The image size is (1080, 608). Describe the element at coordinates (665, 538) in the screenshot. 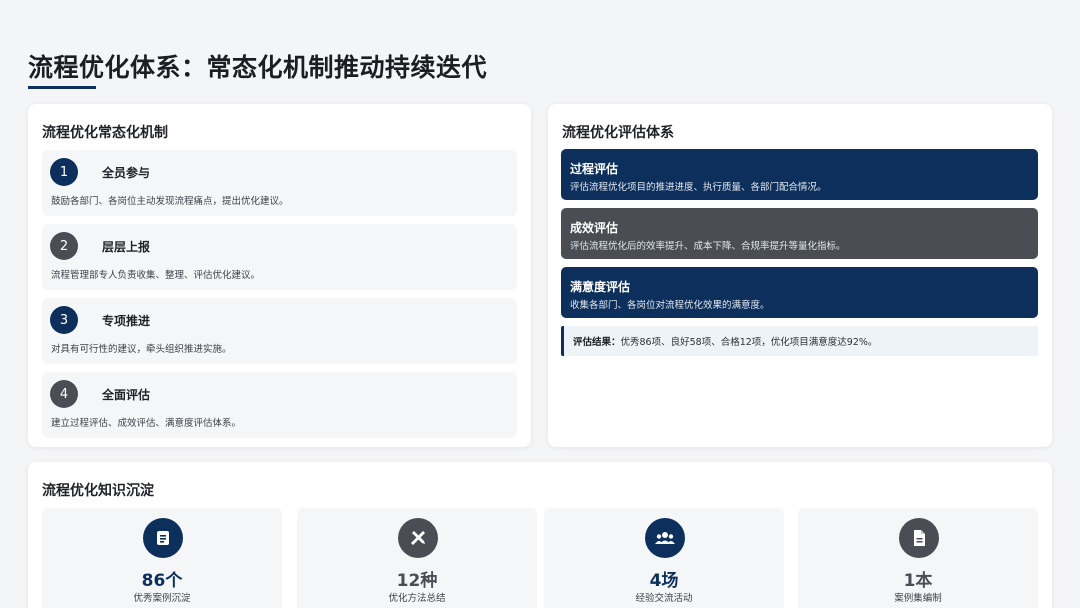

I see `people-group-icon` at that location.